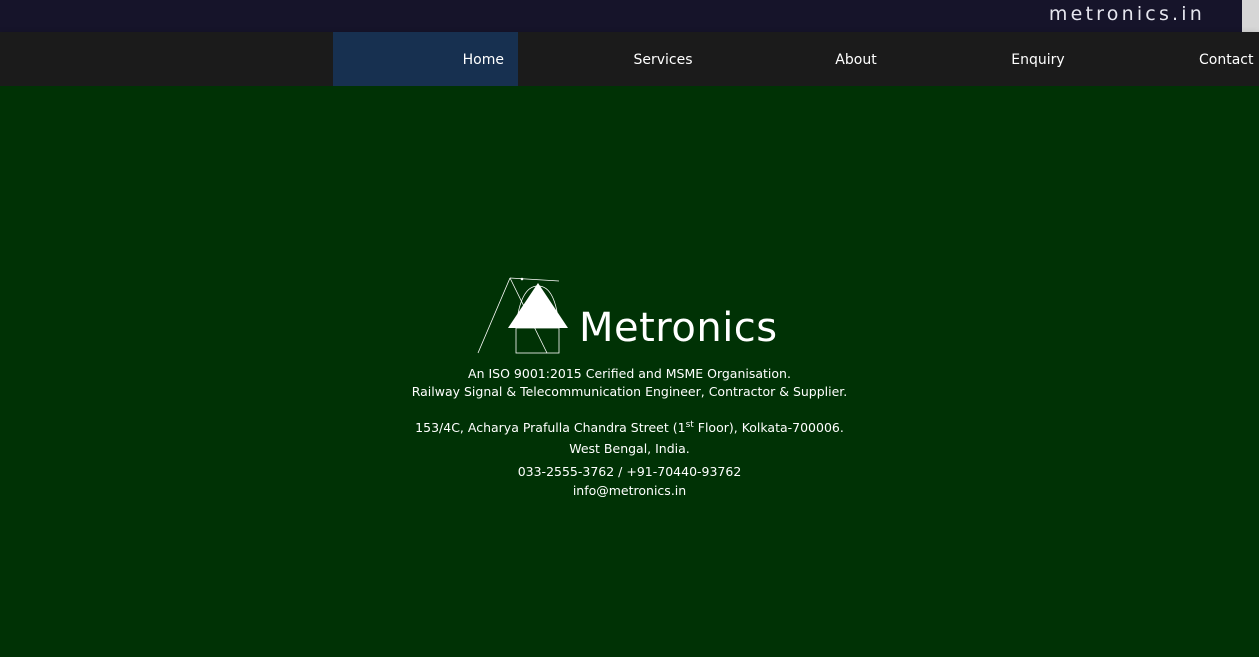  Describe the element at coordinates (629, 16) in the screenshot. I see `top-bar: metronics.in` at that location.